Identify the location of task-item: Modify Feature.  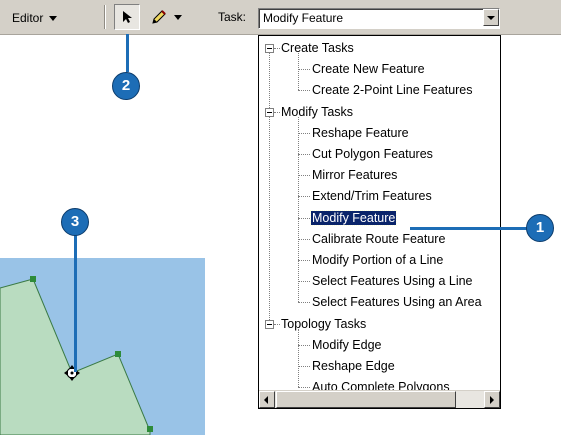
(353, 218).